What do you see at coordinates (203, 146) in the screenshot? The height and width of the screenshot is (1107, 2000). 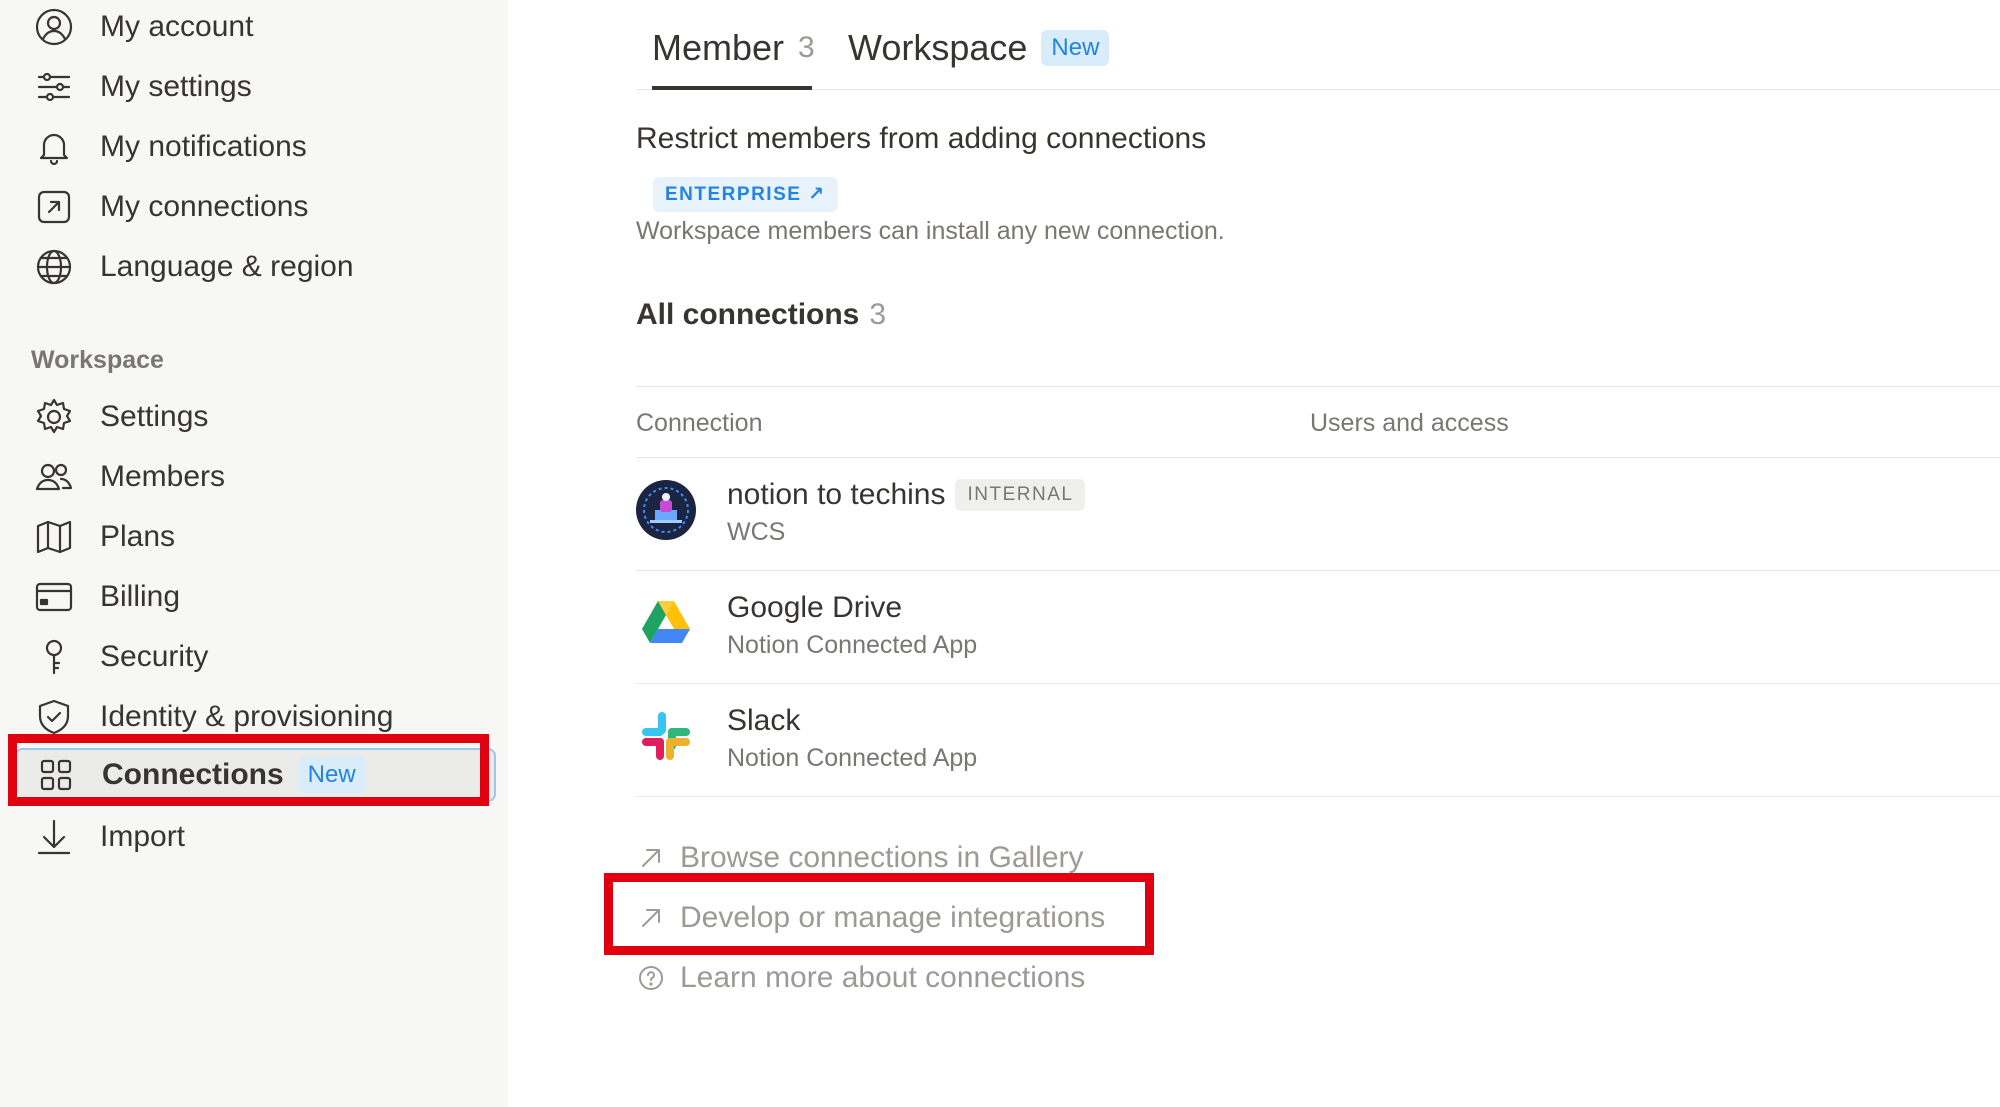 I see `sidebar-item-label: My notifications` at bounding box center [203, 146].